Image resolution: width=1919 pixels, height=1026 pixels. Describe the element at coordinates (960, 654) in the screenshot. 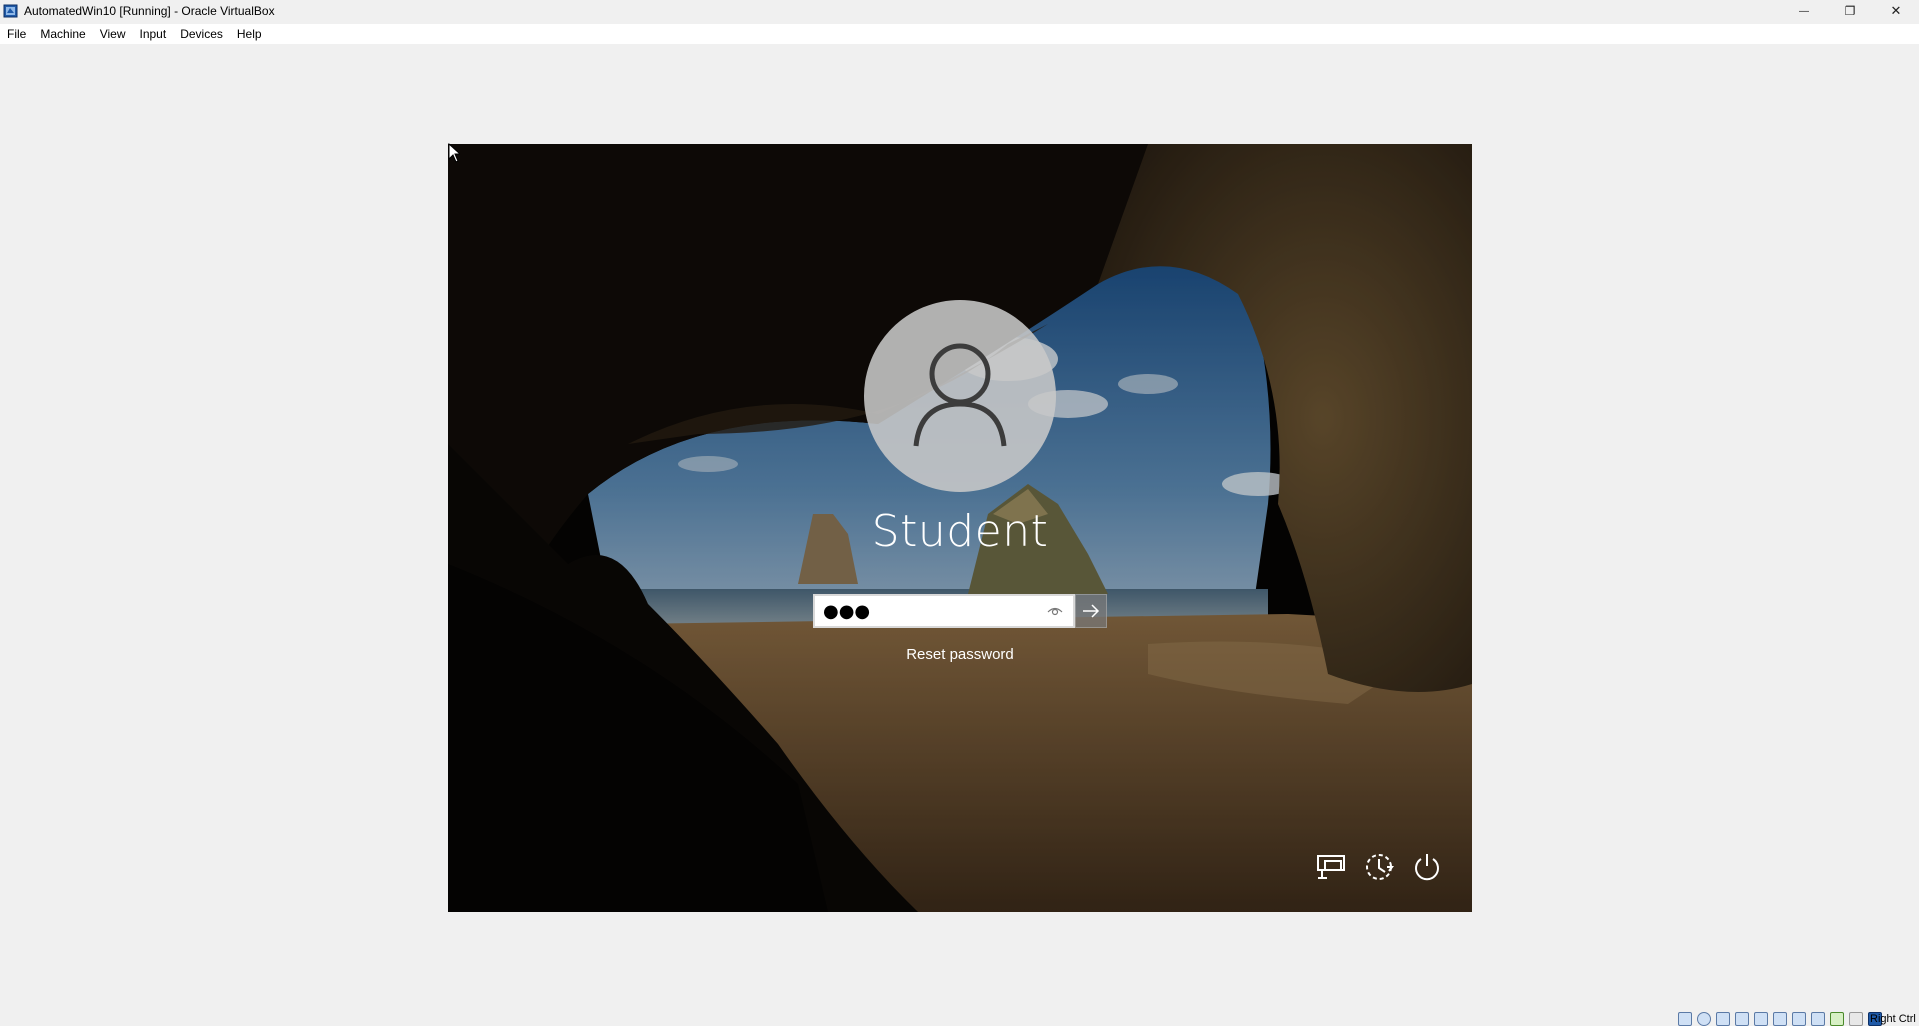

I see `reset-password-link: Reset password` at that location.